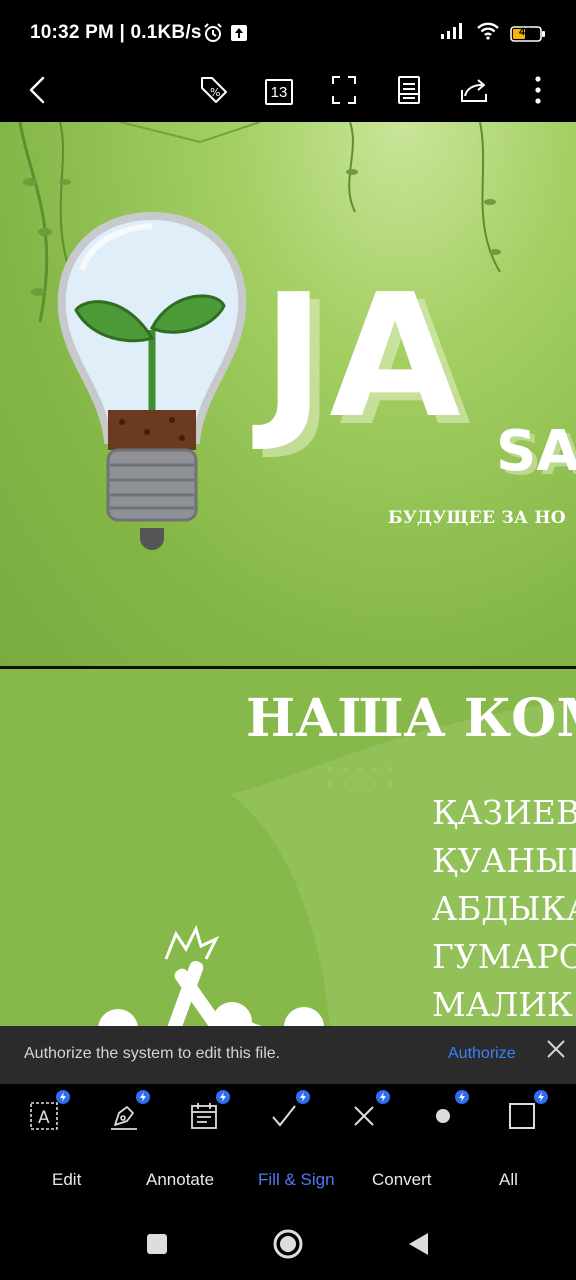 This screenshot has height=1280, width=576. Describe the element at coordinates (522, 1118) in the screenshot. I see `rectangle-icon` at that location.